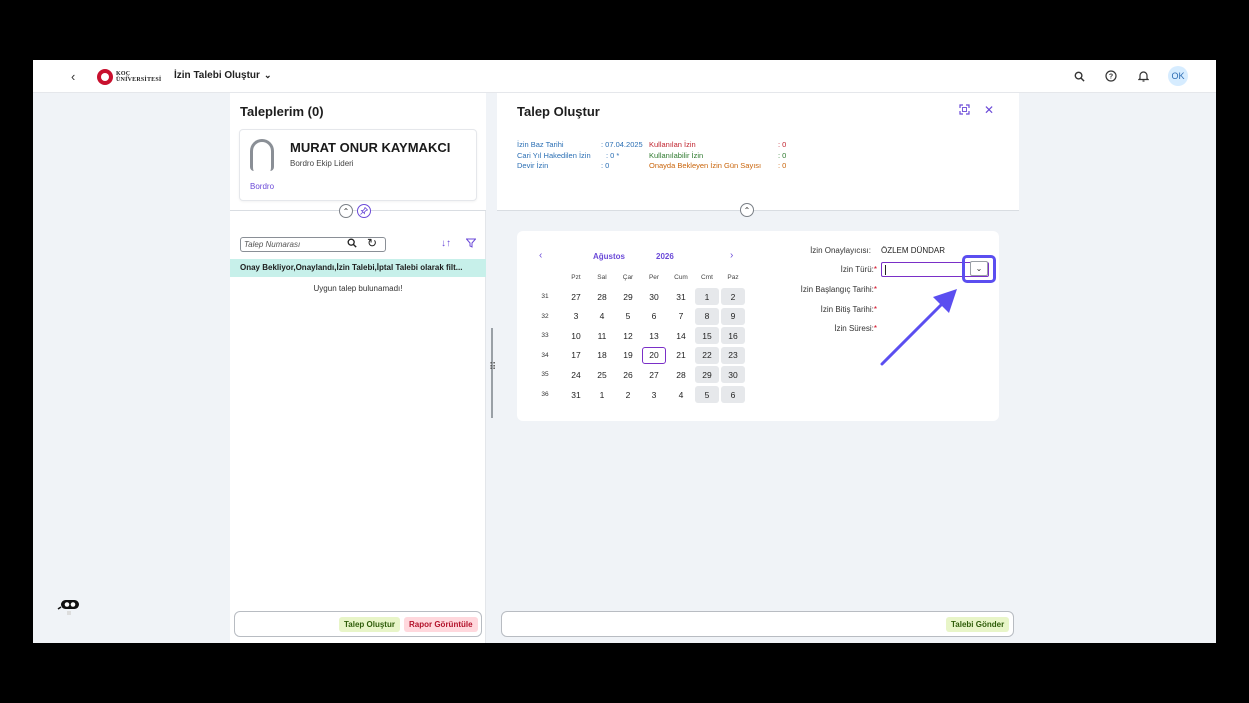 The height and width of the screenshot is (703, 1249). I want to click on create-request-title: Talep Oluştur, so click(558, 111).